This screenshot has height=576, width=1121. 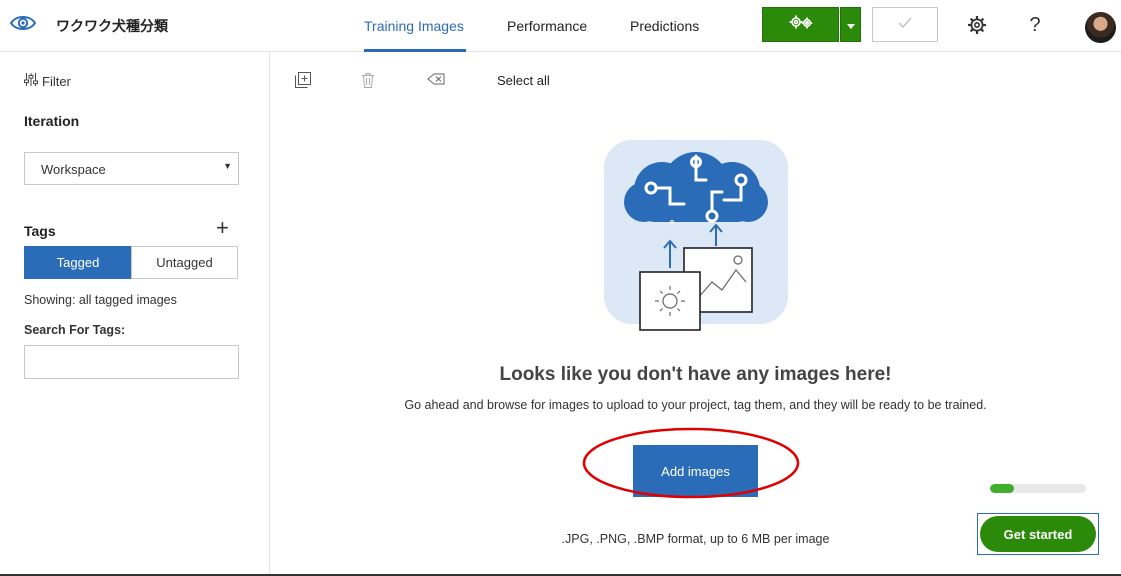 What do you see at coordinates (547, 26) in the screenshot?
I see `tab-performance: Performance` at bounding box center [547, 26].